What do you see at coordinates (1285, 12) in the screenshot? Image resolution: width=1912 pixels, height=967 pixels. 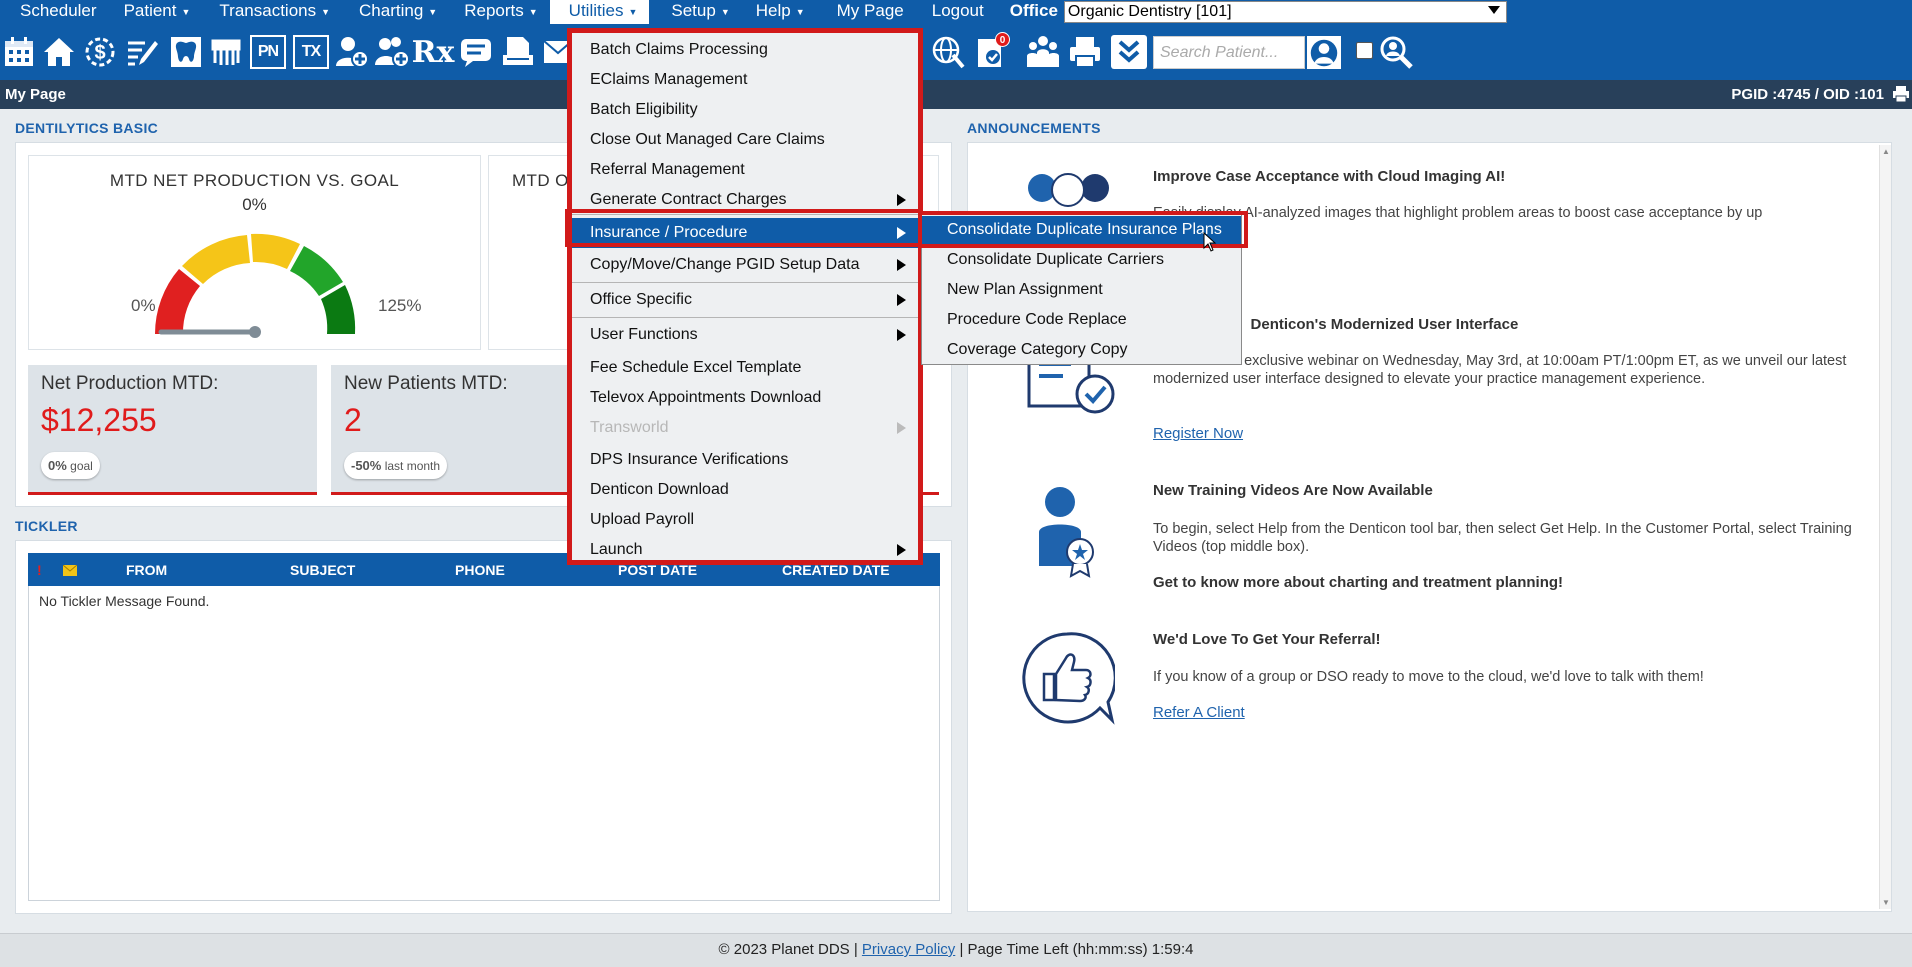 I see `office-select: Organic Dentistry [101]` at bounding box center [1285, 12].